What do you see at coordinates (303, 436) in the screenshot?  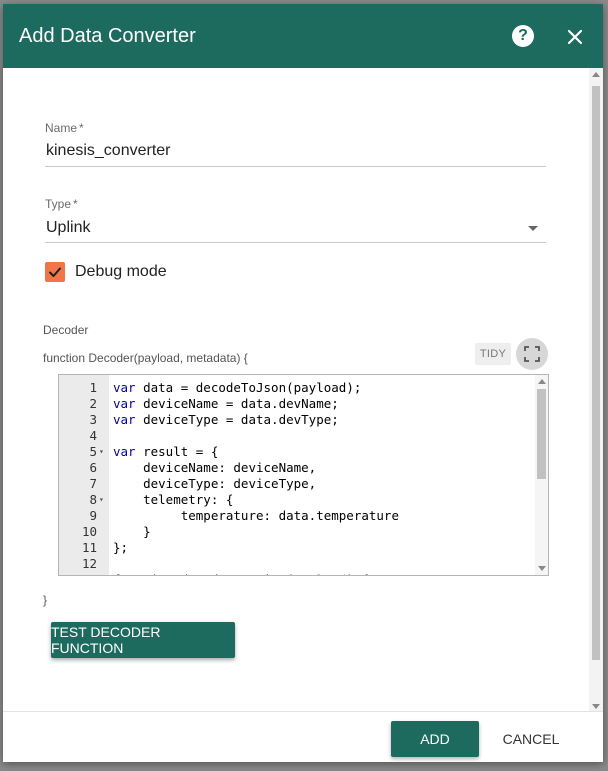 I see `code-line: 4` at bounding box center [303, 436].